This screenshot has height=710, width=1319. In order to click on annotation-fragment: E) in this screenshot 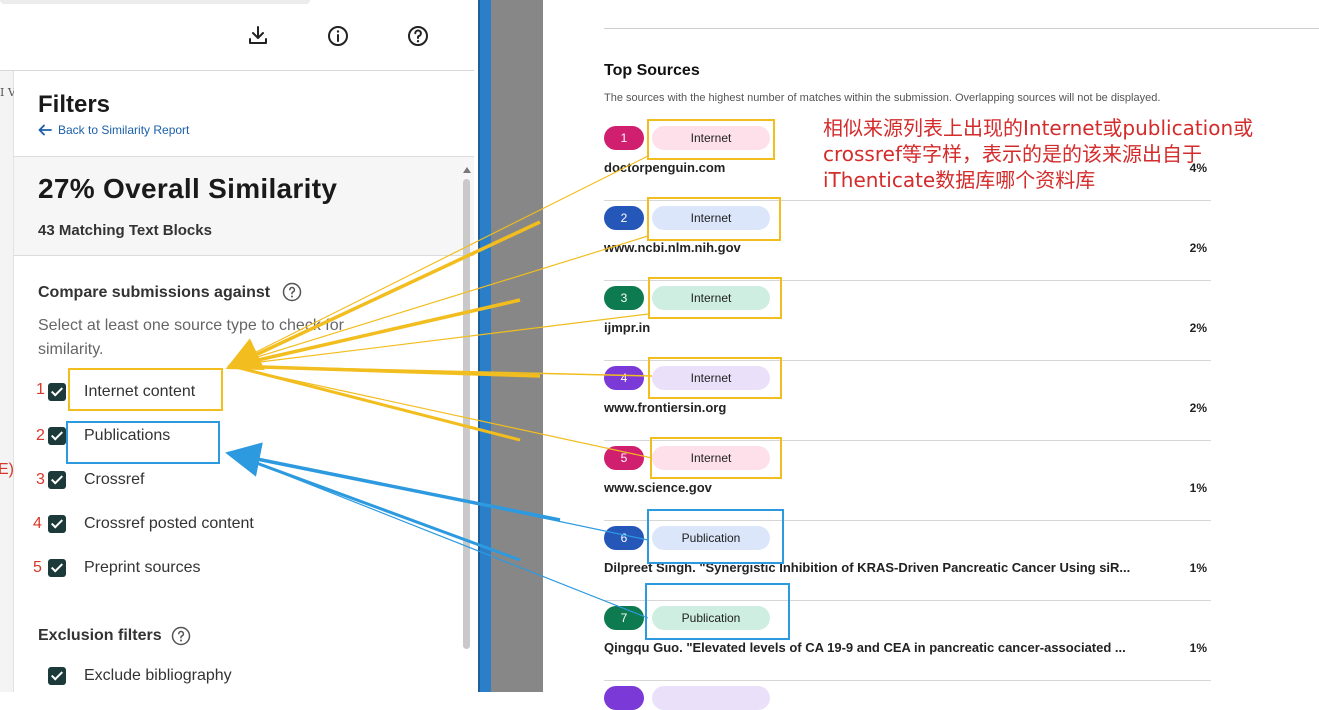, I will do `click(7, 469)`.